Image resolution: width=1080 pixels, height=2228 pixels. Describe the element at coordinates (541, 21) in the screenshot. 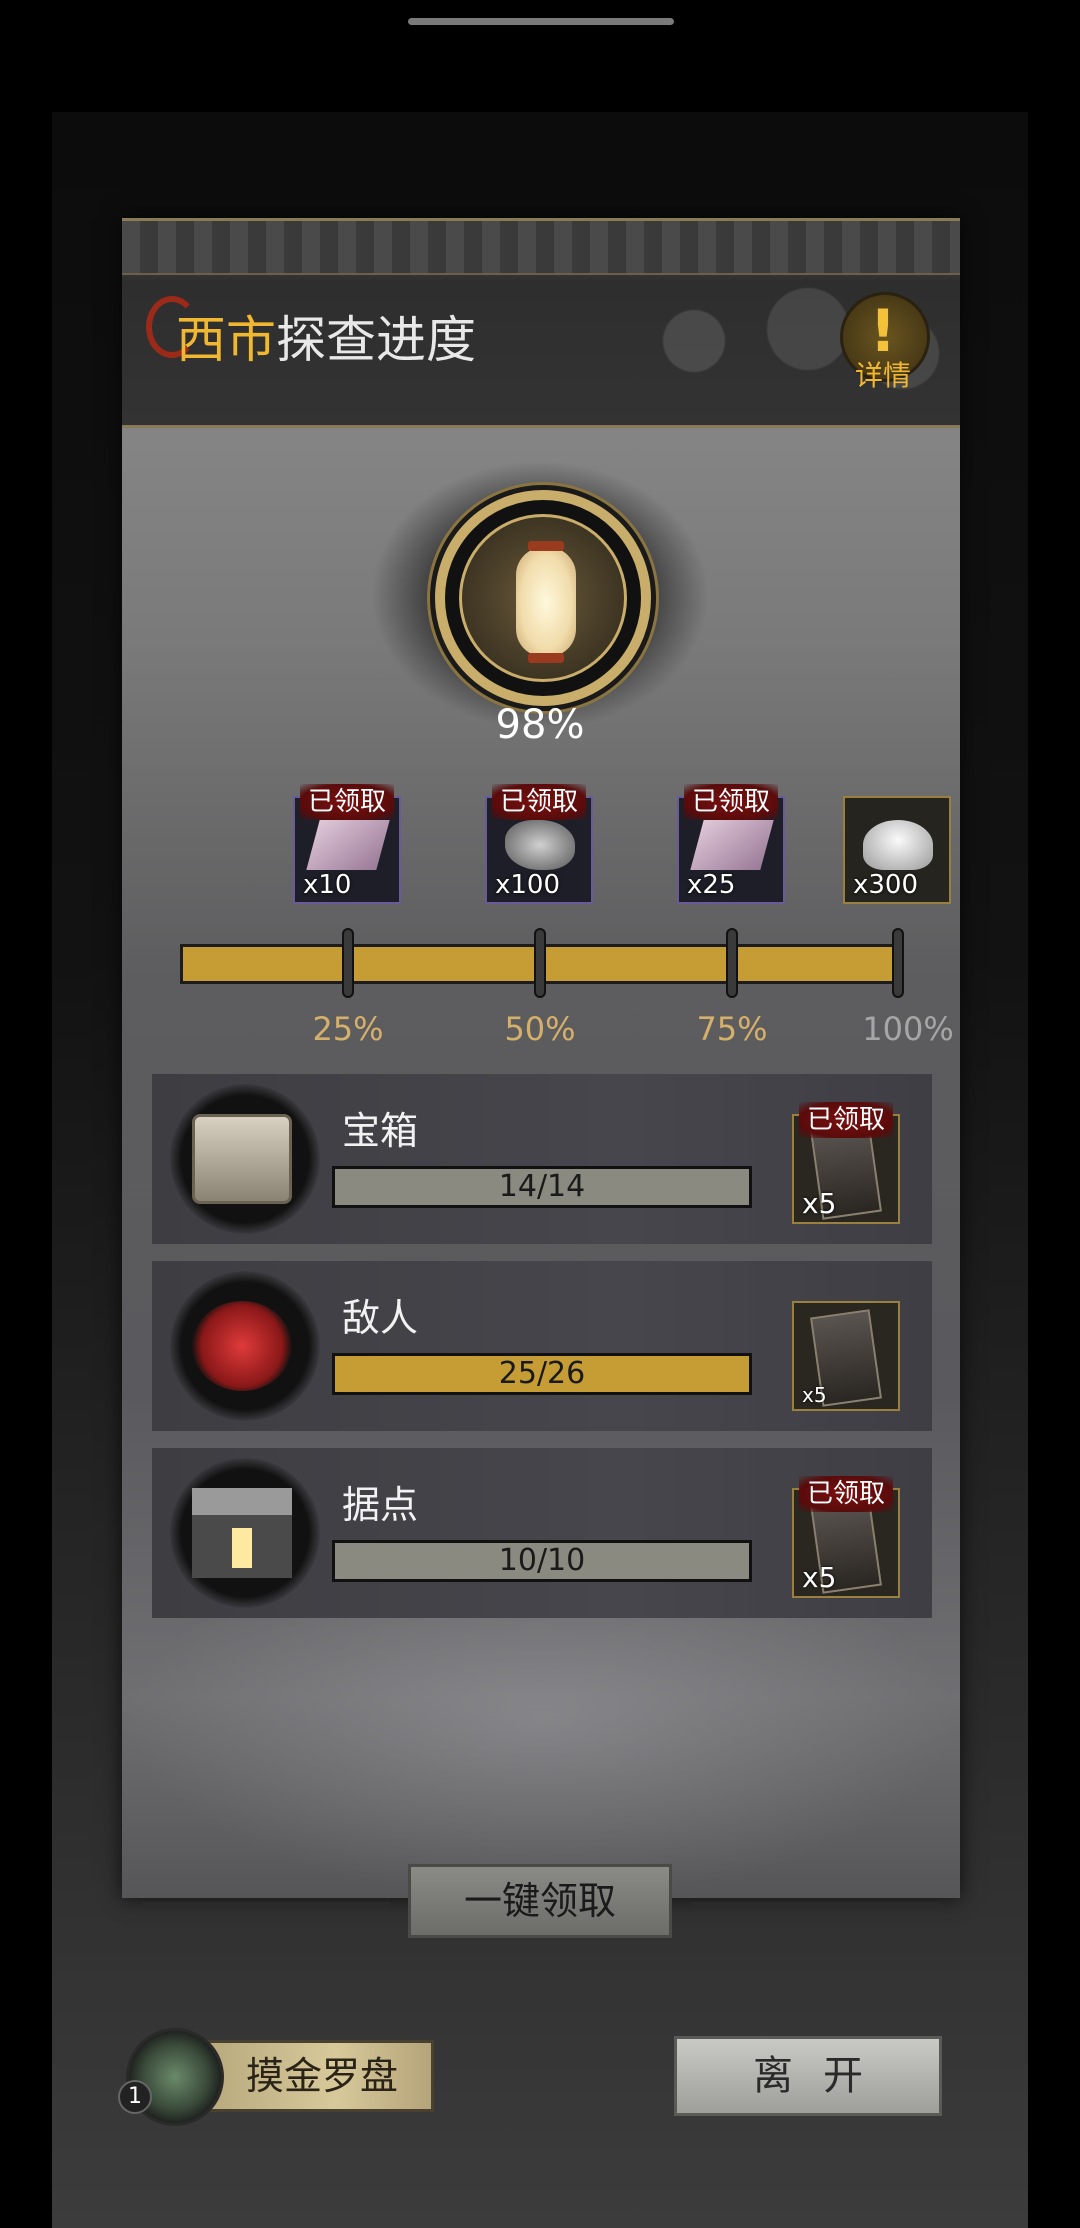

I see `system-gesture-bar` at that location.